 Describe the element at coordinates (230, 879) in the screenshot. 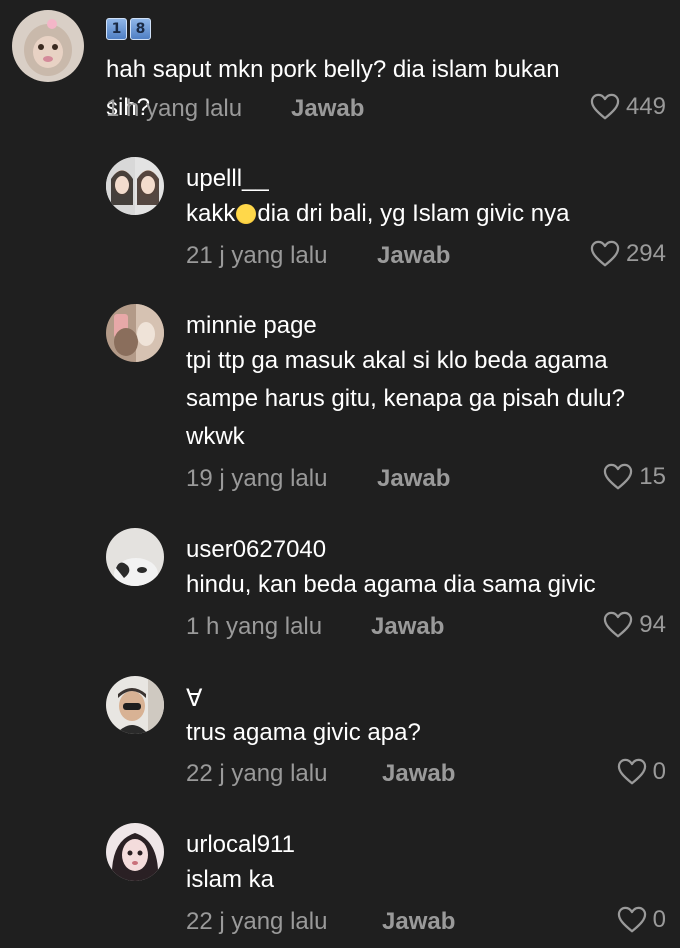

I see `comment-text: islam ka` at that location.